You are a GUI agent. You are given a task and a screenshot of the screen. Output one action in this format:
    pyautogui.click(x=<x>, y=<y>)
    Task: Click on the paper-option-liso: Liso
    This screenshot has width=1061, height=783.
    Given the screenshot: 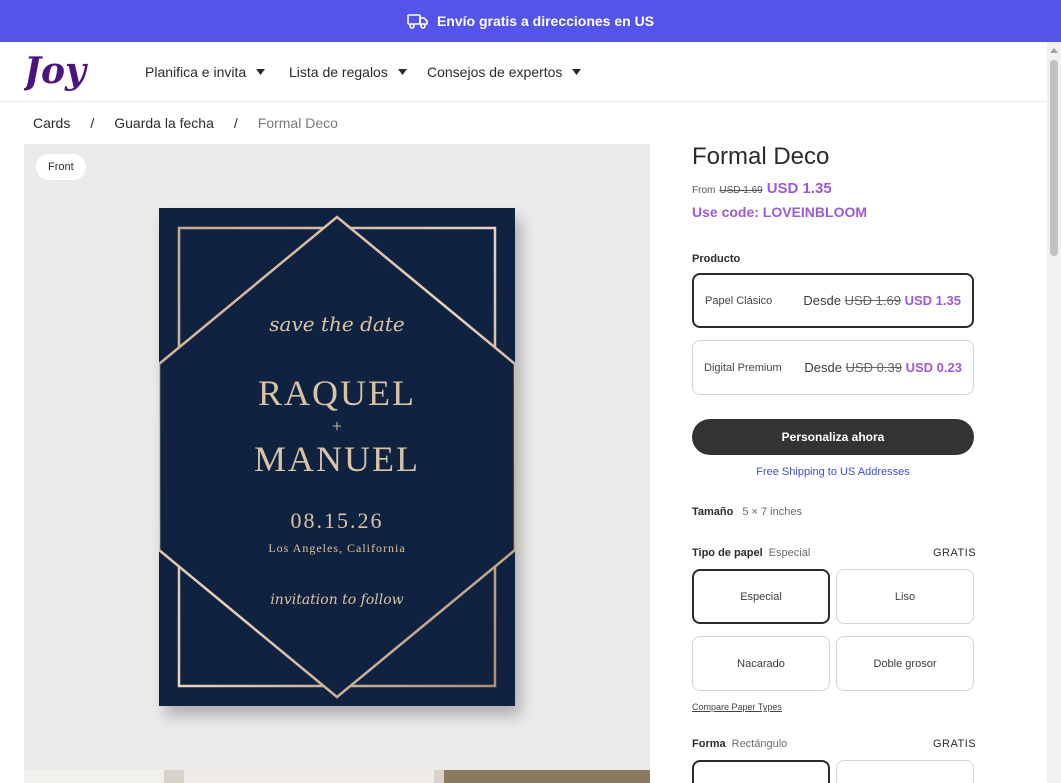 What is the action you would take?
    pyautogui.click(x=905, y=596)
    